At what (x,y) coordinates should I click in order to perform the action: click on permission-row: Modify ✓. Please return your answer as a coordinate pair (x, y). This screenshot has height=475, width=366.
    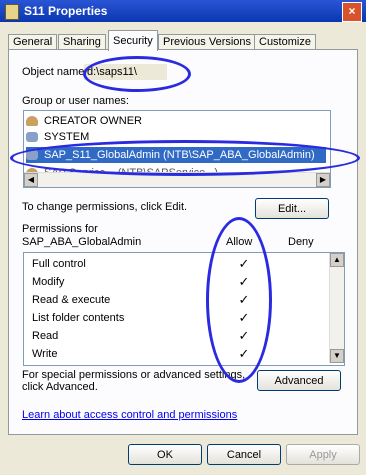
    Looking at the image, I should click on (141, 281).